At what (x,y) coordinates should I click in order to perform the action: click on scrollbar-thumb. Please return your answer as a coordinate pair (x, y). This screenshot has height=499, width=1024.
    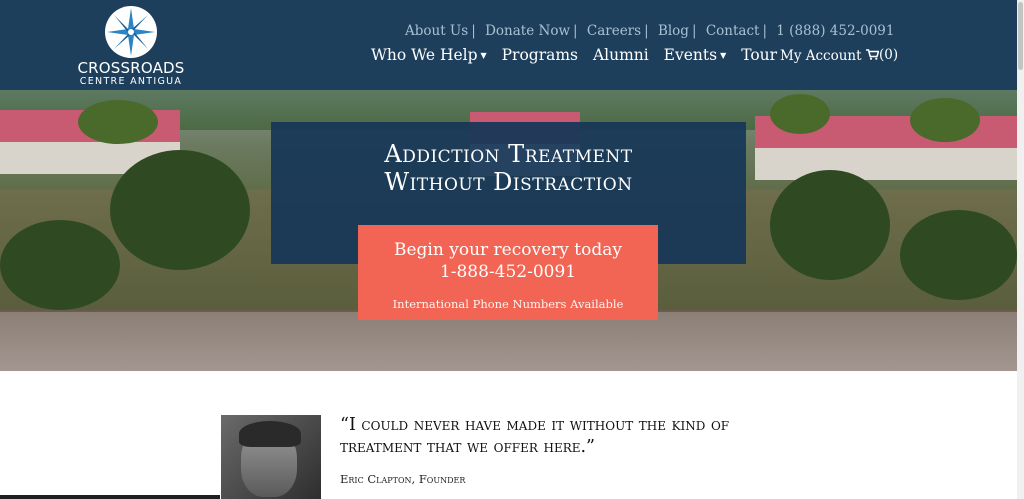
    Looking at the image, I should click on (1020, 36).